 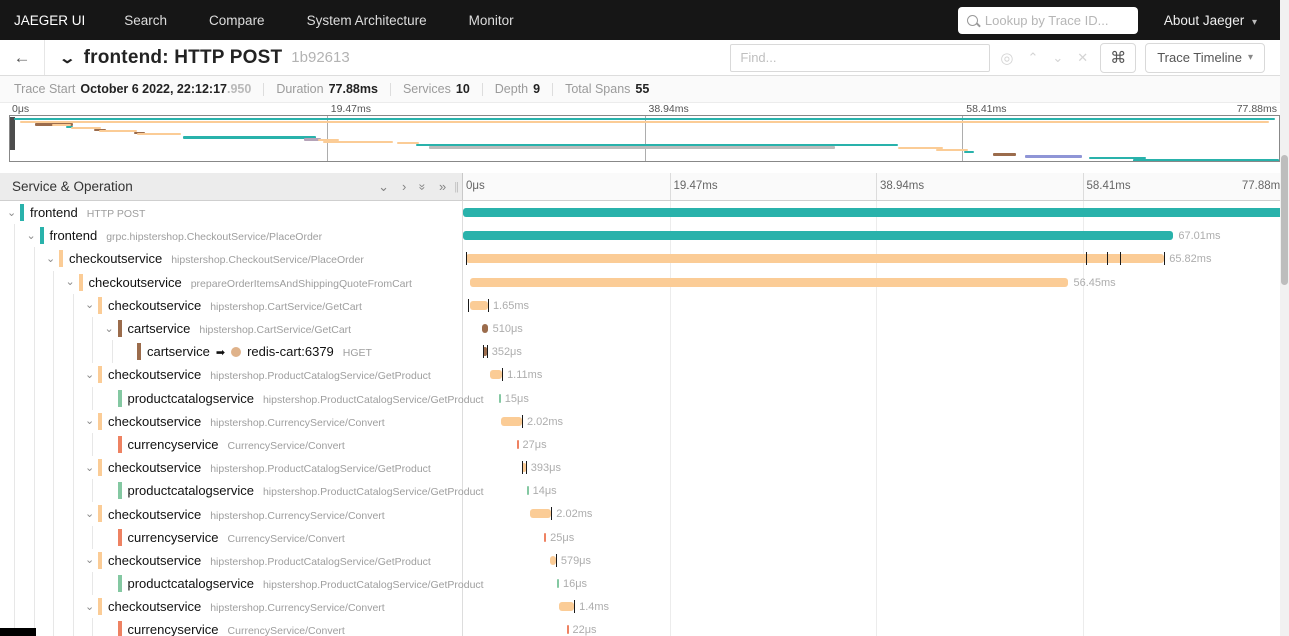 I want to click on locate-icon: ◎, so click(x=1006, y=58).